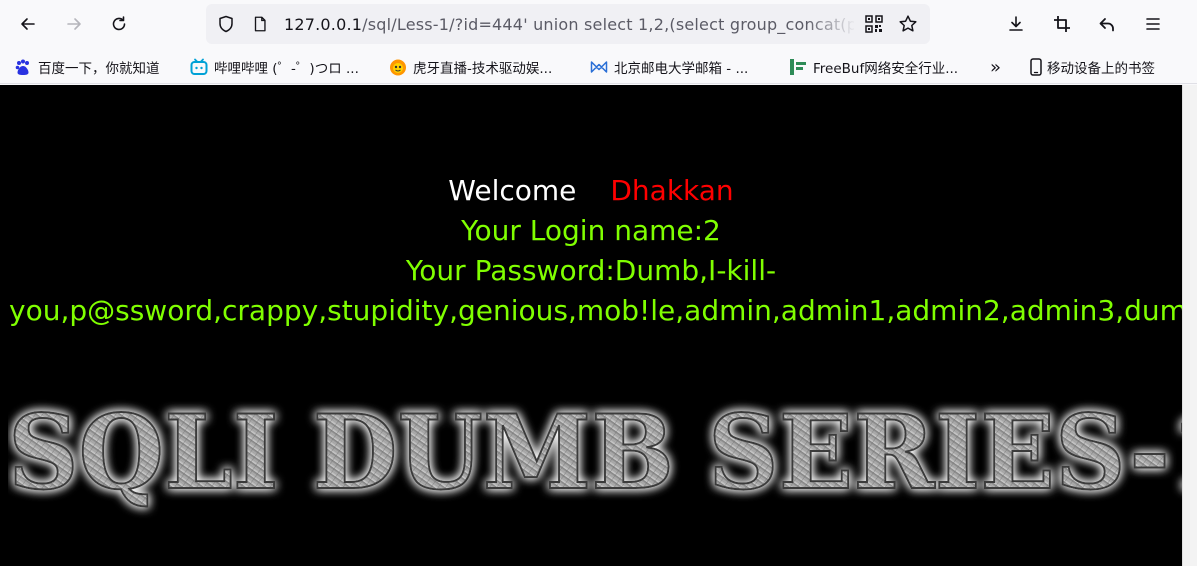 The image size is (1197, 566). Describe the element at coordinates (831, 24) in the screenshot. I see `url-fade` at that location.